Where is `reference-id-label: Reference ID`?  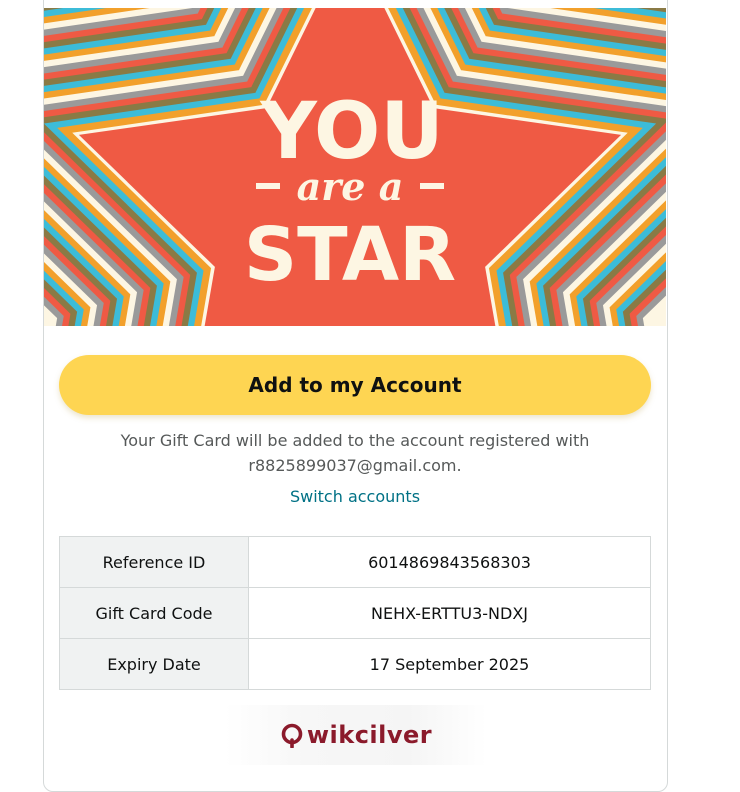 reference-id-label: Reference ID is located at coordinates (154, 562).